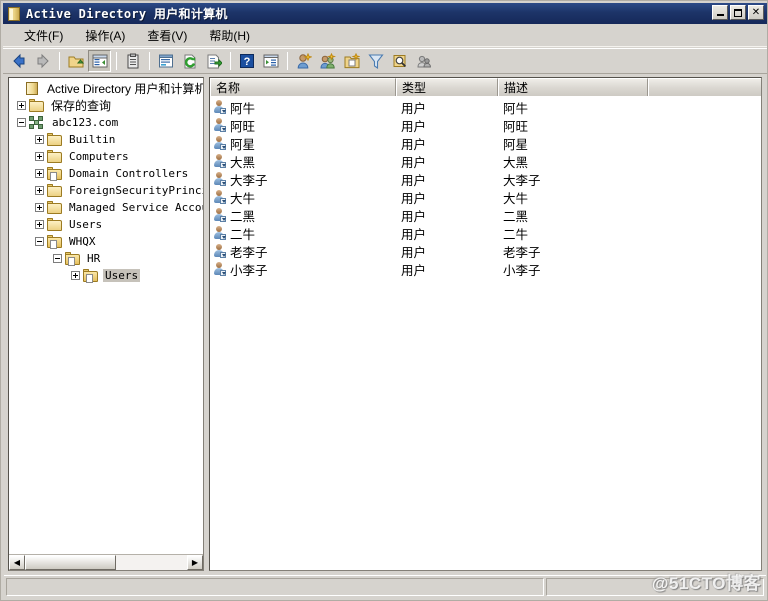 Image resolution: width=768 pixels, height=601 pixels. What do you see at coordinates (75, 61) in the screenshot?
I see `up-one-level-icon` at bounding box center [75, 61].